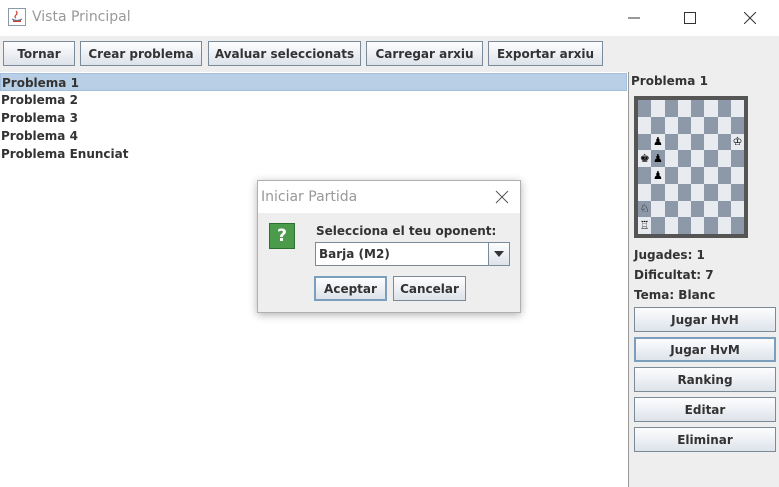  I want to click on maximize-button, so click(690, 18).